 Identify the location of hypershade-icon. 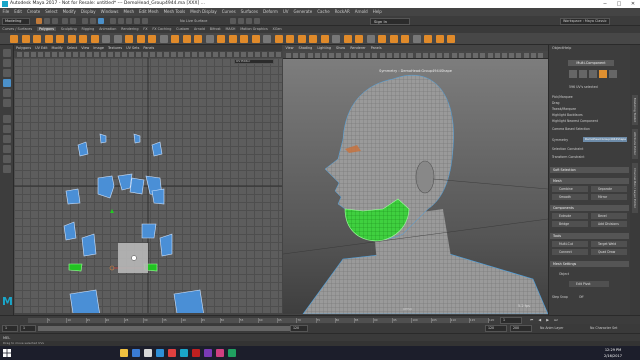
(257, 21).